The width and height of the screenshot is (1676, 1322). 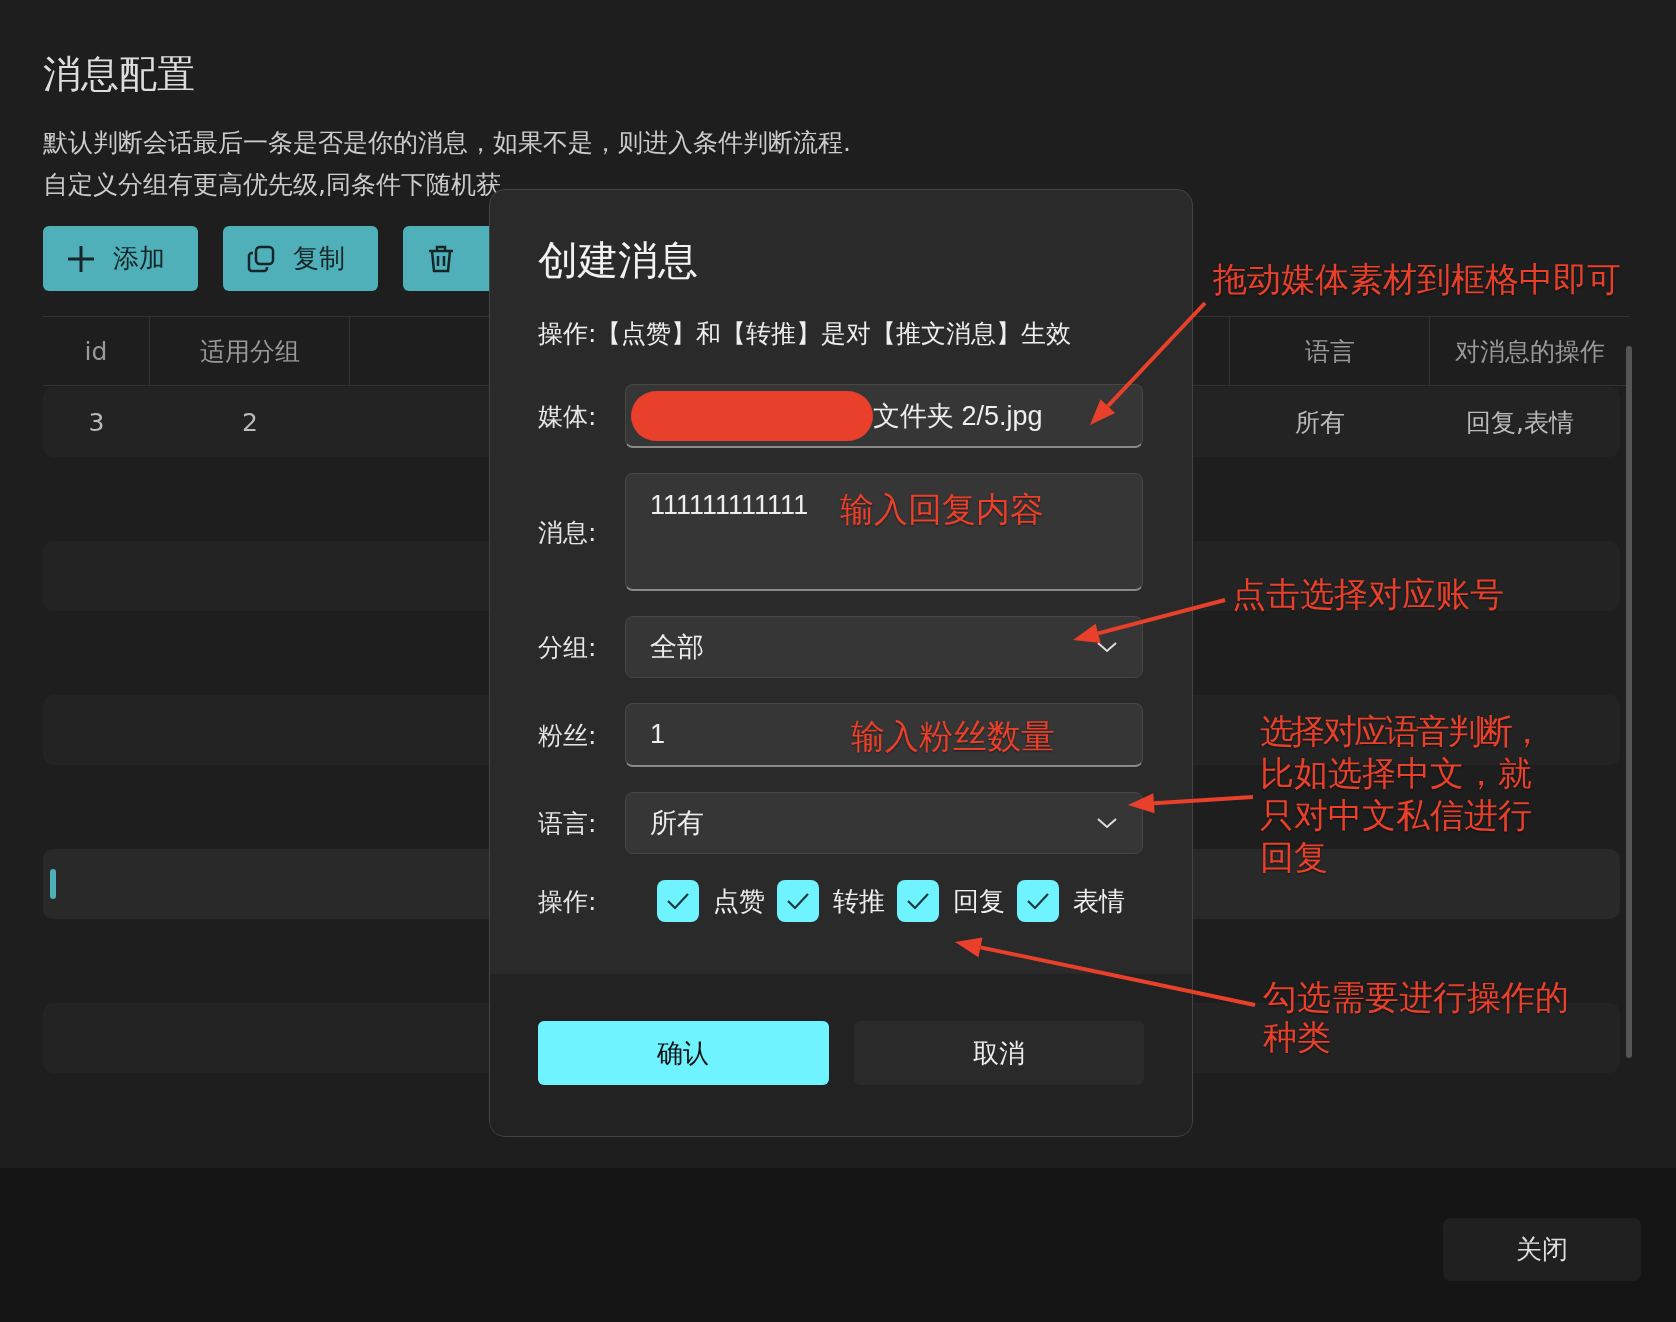 What do you see at coordinates (1417, 279) in the screenshot?
I see `annotation-text: 拖动媒体素材到框格中即可` at bounding box center [1417, 279].